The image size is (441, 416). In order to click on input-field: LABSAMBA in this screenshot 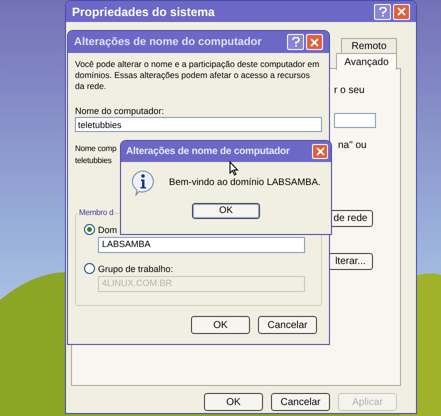, I will do `click(201, 245)`.